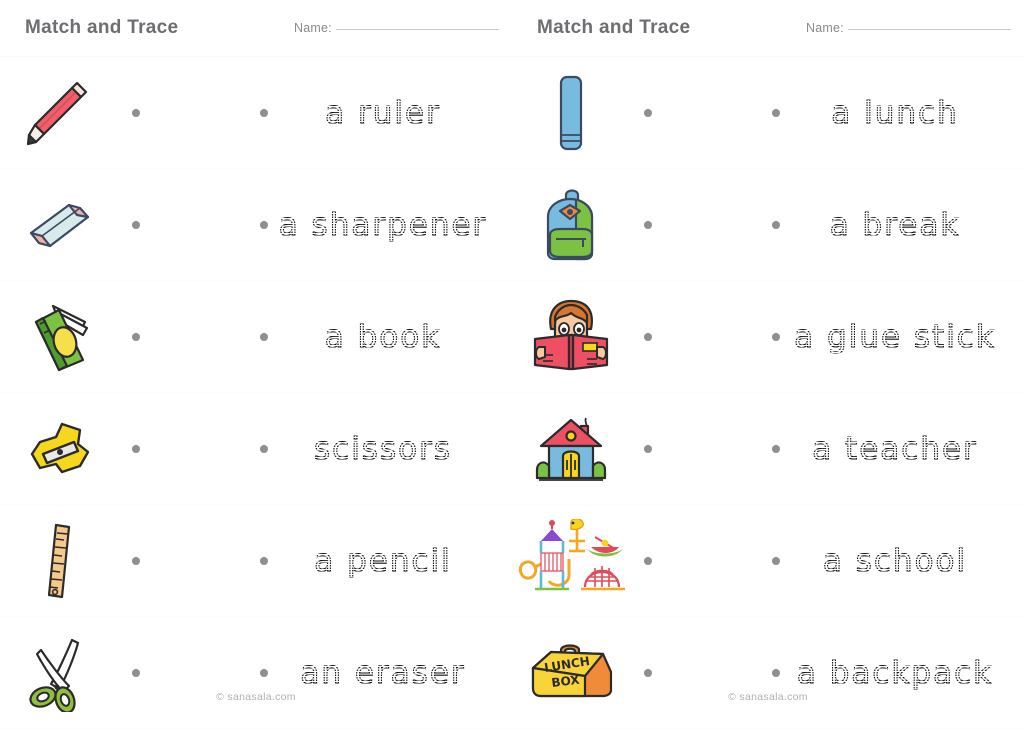 Image resolution: width=1024 pixels, height=731 pixels. What do you see at coordinates (895, 448) in the screenshot?
I see `trace-word: a teacher` at bounding box center [895, 448].